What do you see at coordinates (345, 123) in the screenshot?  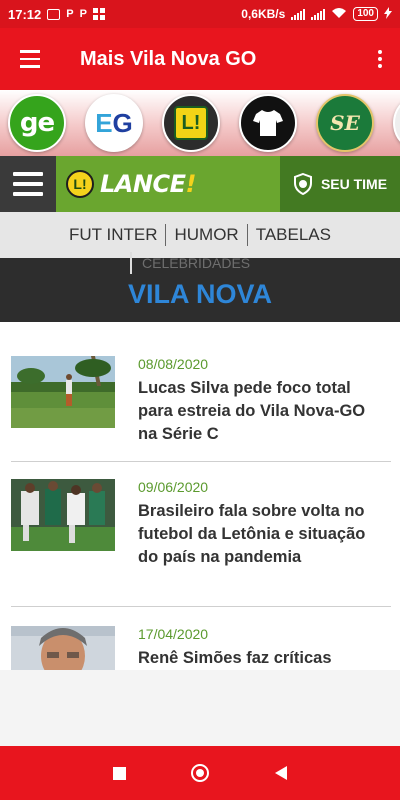 I see `se-logo: SE` at bounding box center [345, 123].